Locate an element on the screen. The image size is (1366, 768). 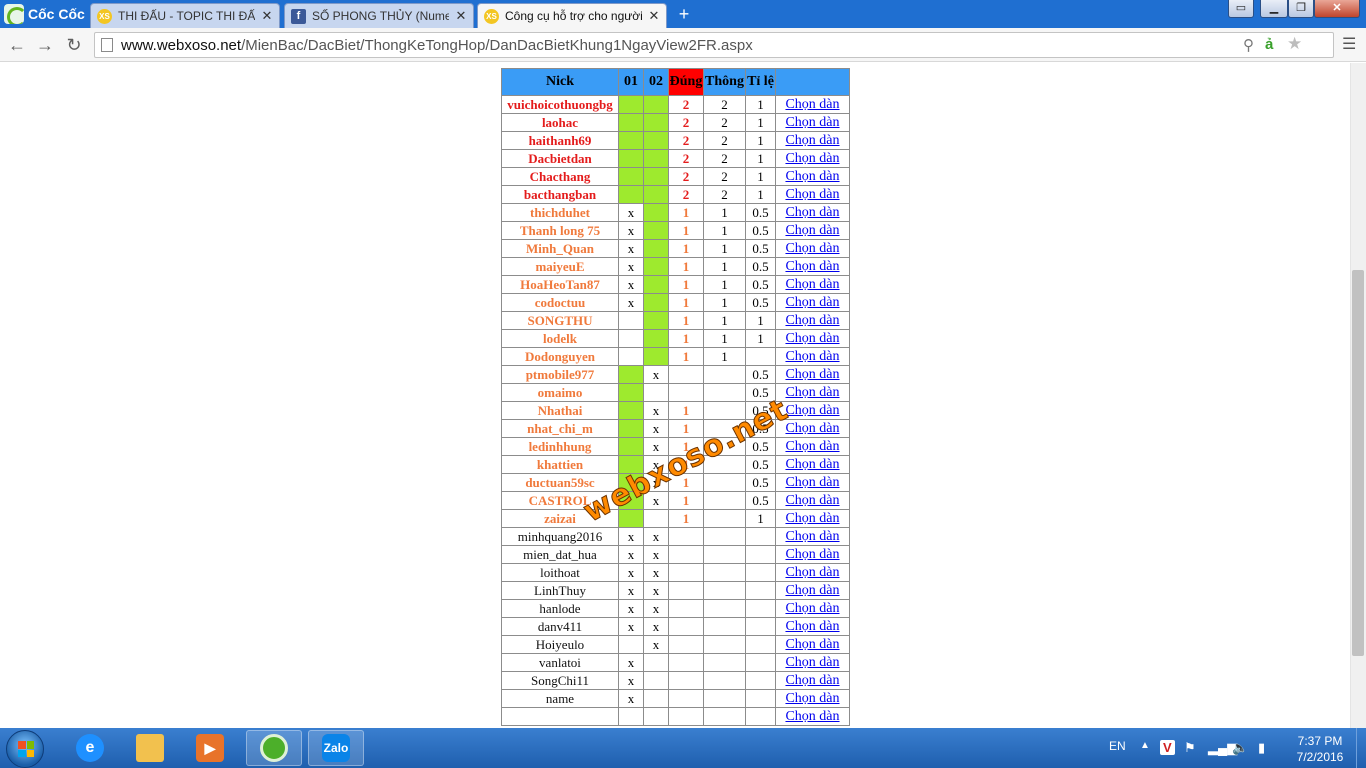
scrollbar-thumb is located at coordinates (1358, 463).